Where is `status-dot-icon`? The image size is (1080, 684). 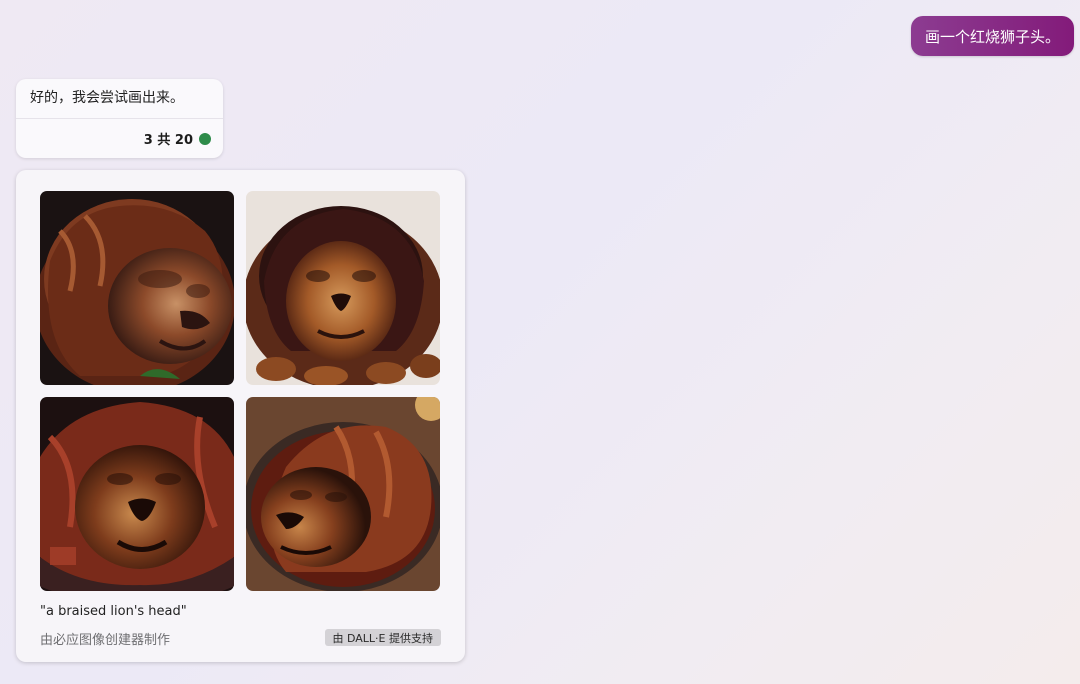
status-dot-icon is located at coordinates (205, 138).